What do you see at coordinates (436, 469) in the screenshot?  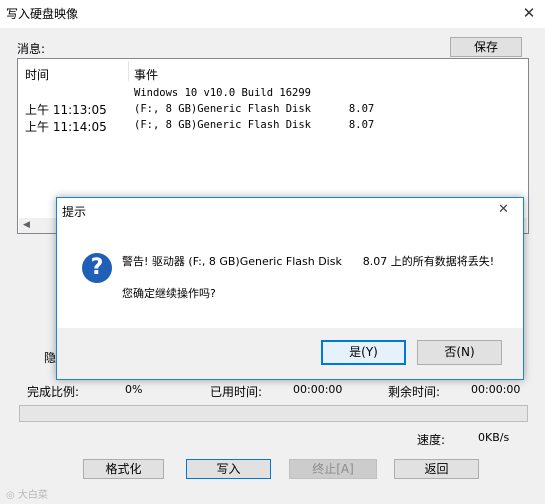 I see `back-button: 返回` at bounding box center [436, 469].